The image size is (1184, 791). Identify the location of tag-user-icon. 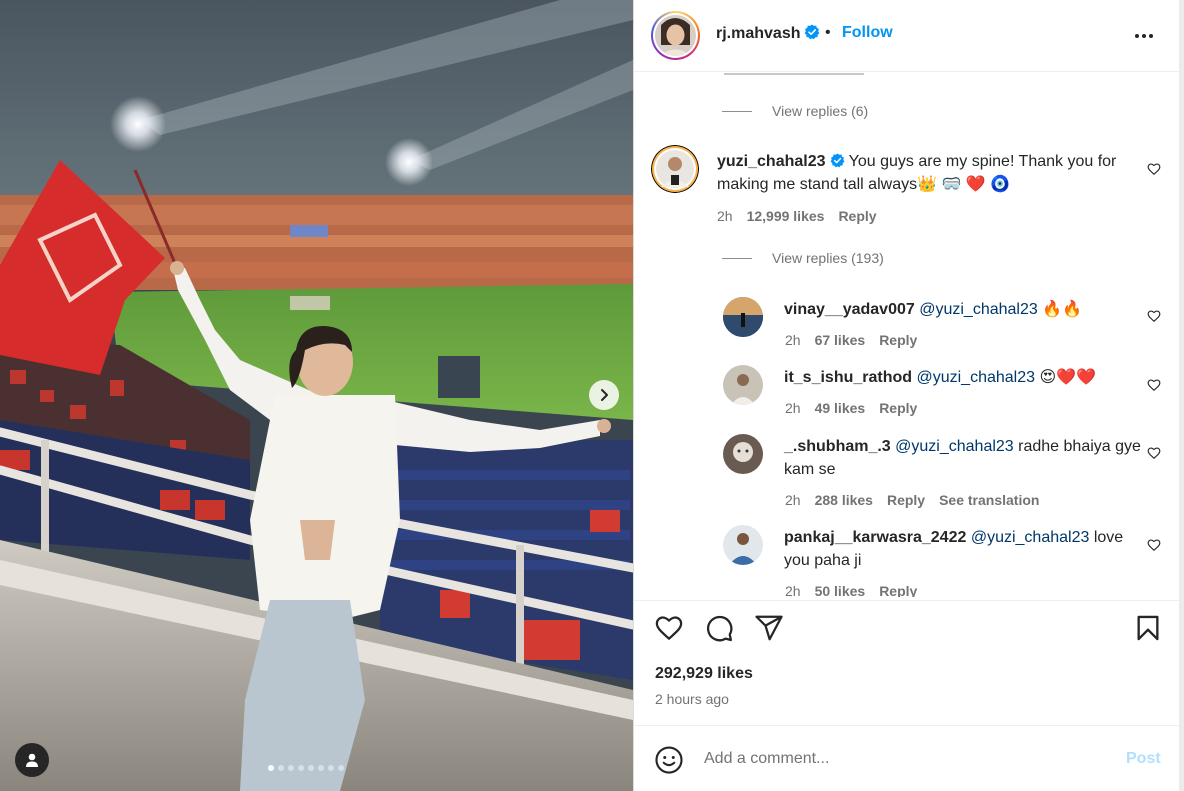
(32, 760).